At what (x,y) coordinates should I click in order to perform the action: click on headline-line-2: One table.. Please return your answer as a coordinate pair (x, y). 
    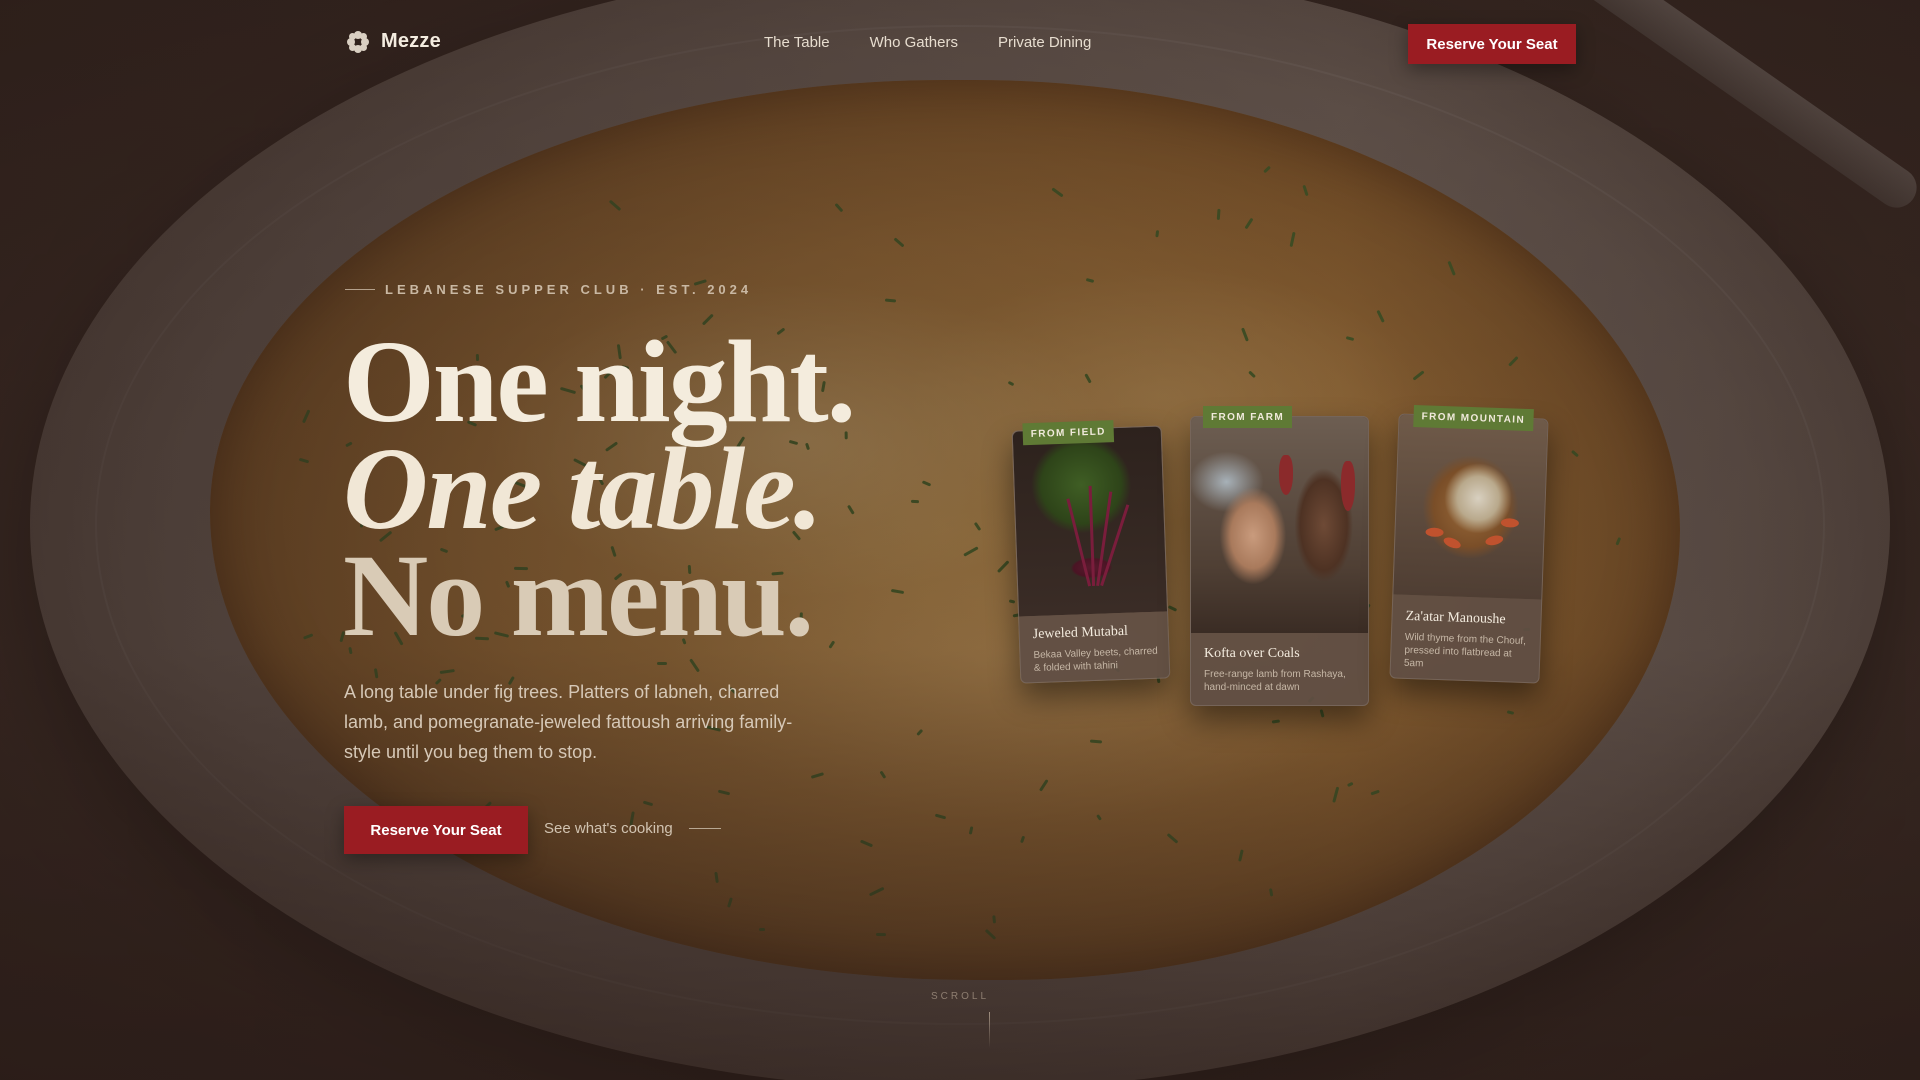
    Looking at the image, I should click on (583, 488).